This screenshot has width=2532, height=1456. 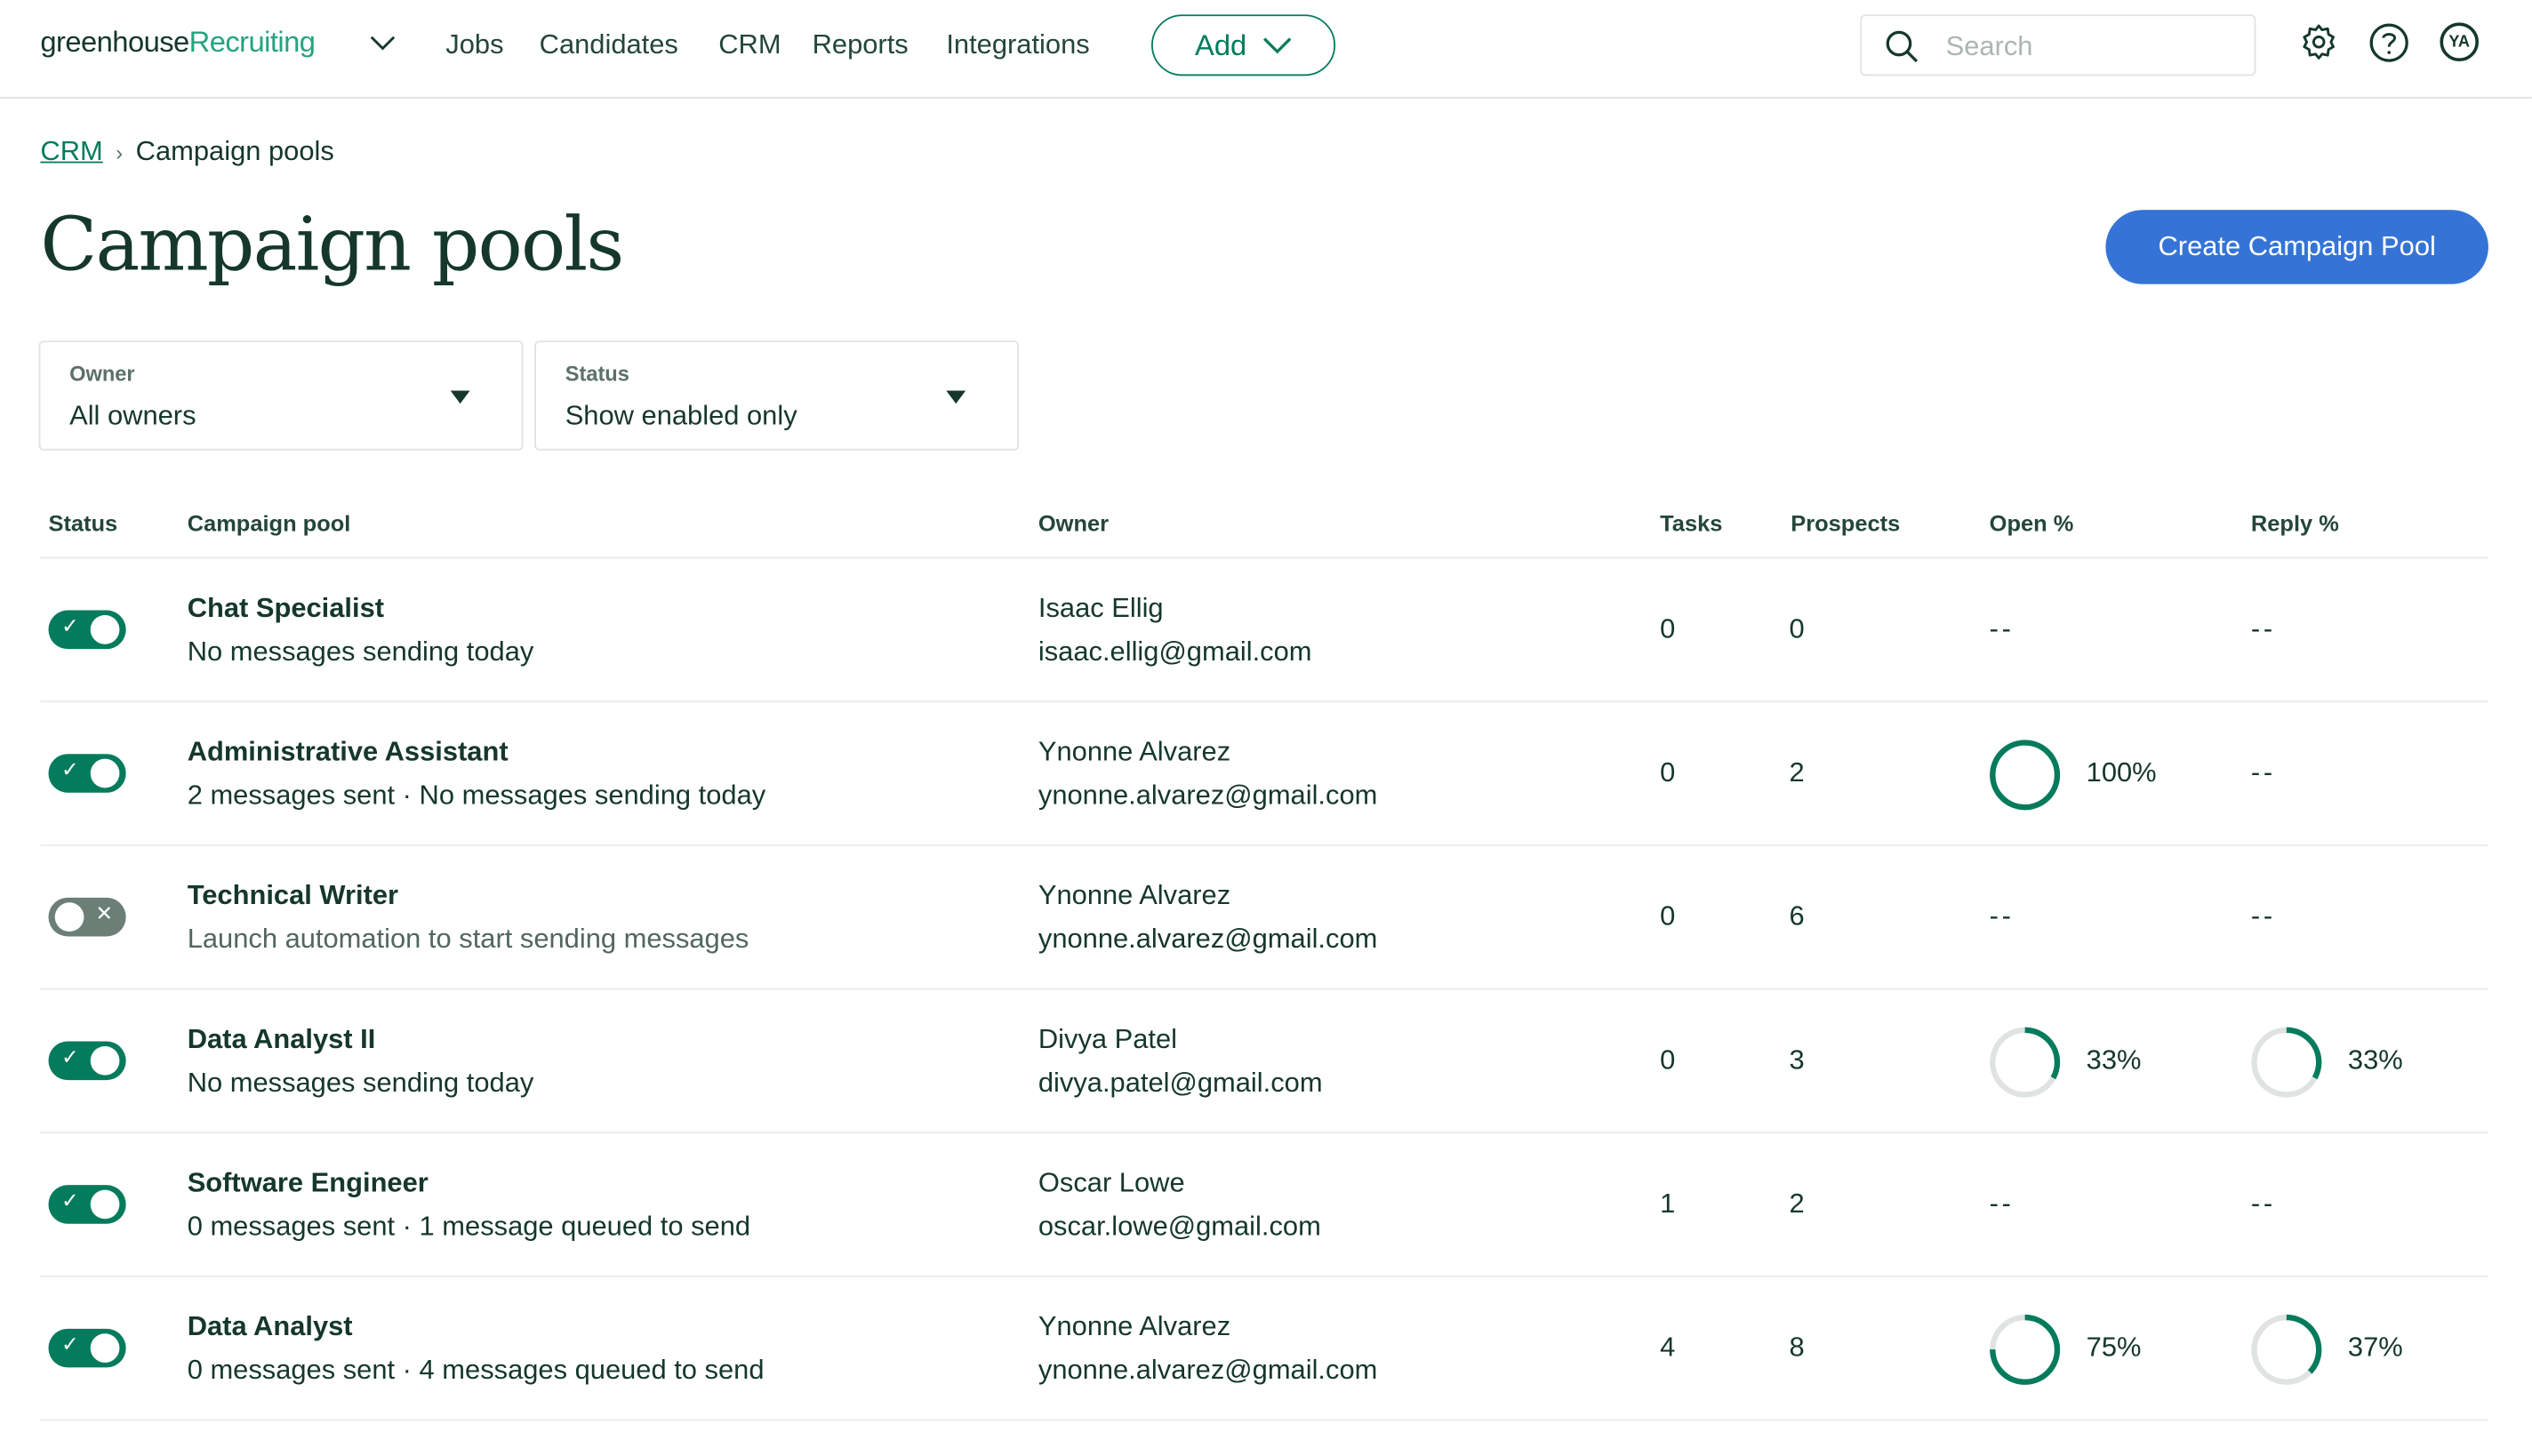 I want to click on nav-candidates: Candidates, so click(x=609, y=45).